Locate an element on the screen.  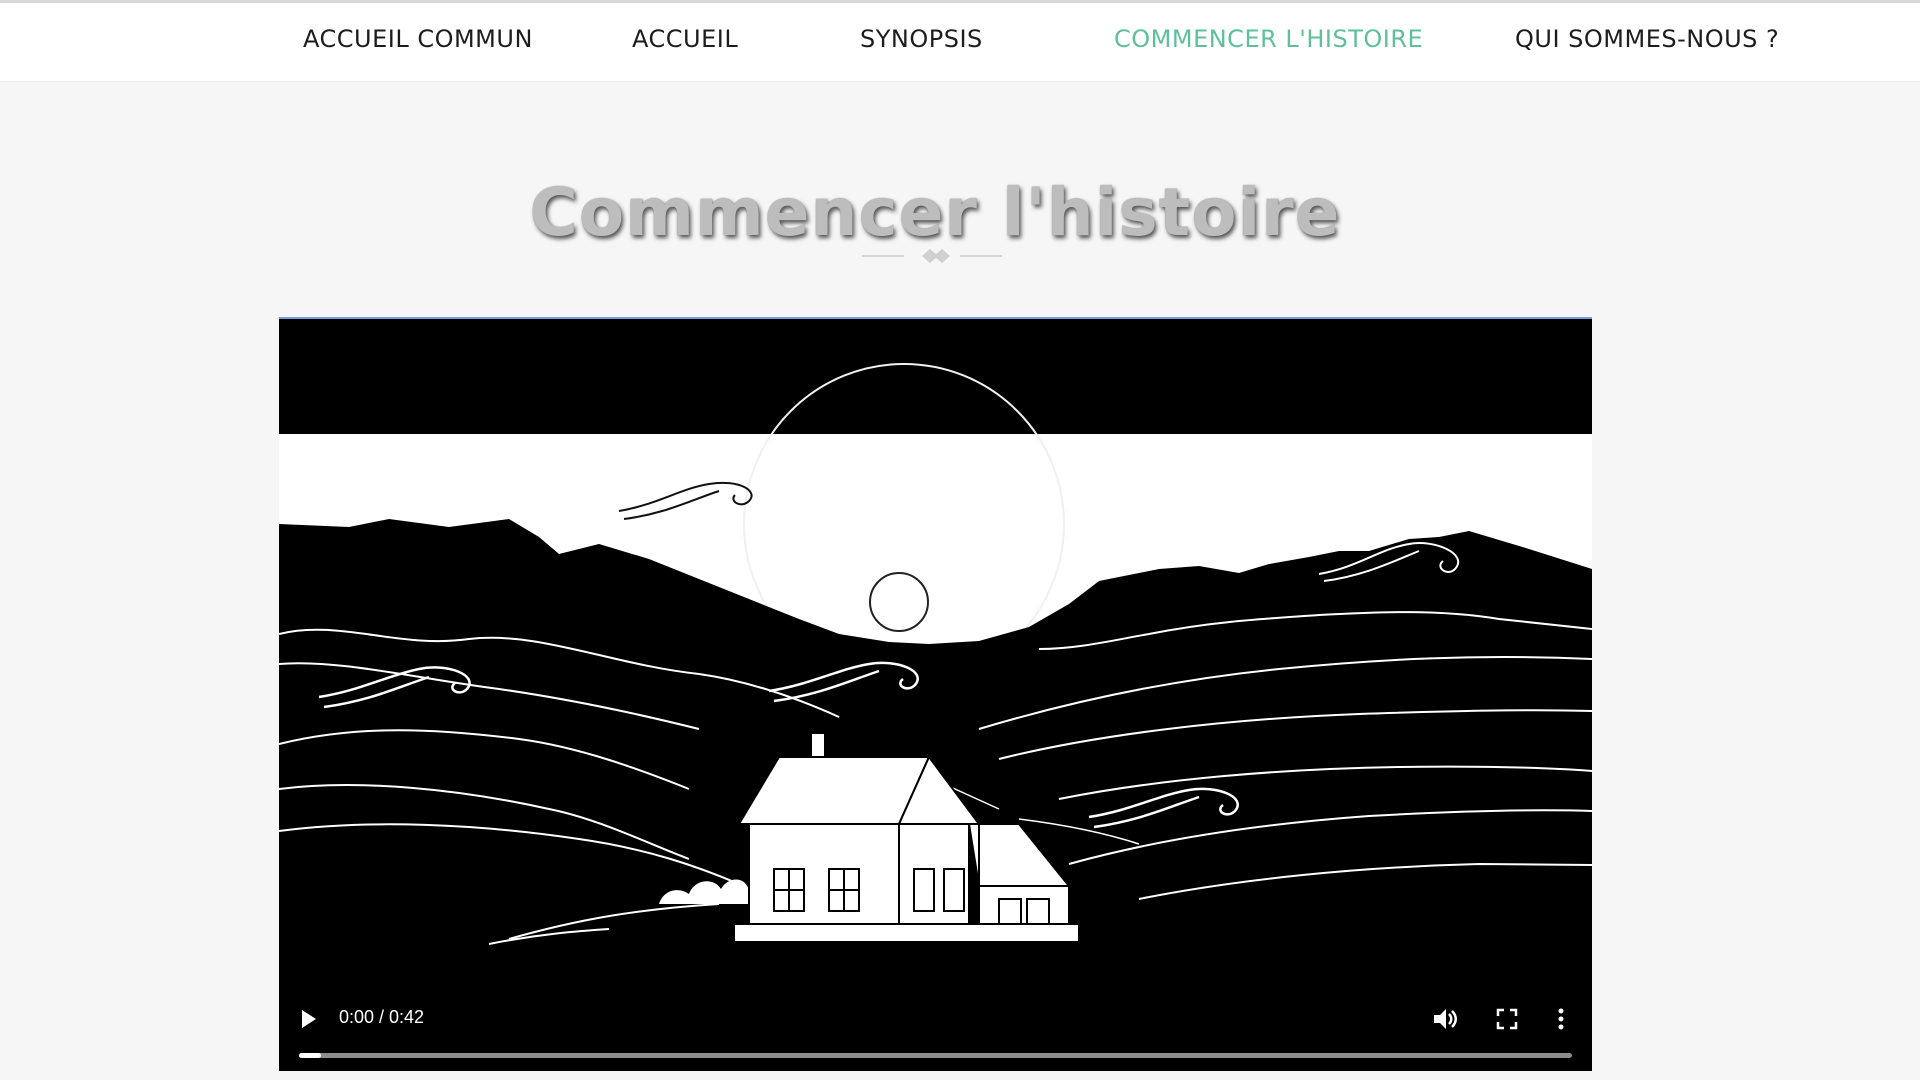
more-vertical-icon is located at coordinates (1561, 1019).